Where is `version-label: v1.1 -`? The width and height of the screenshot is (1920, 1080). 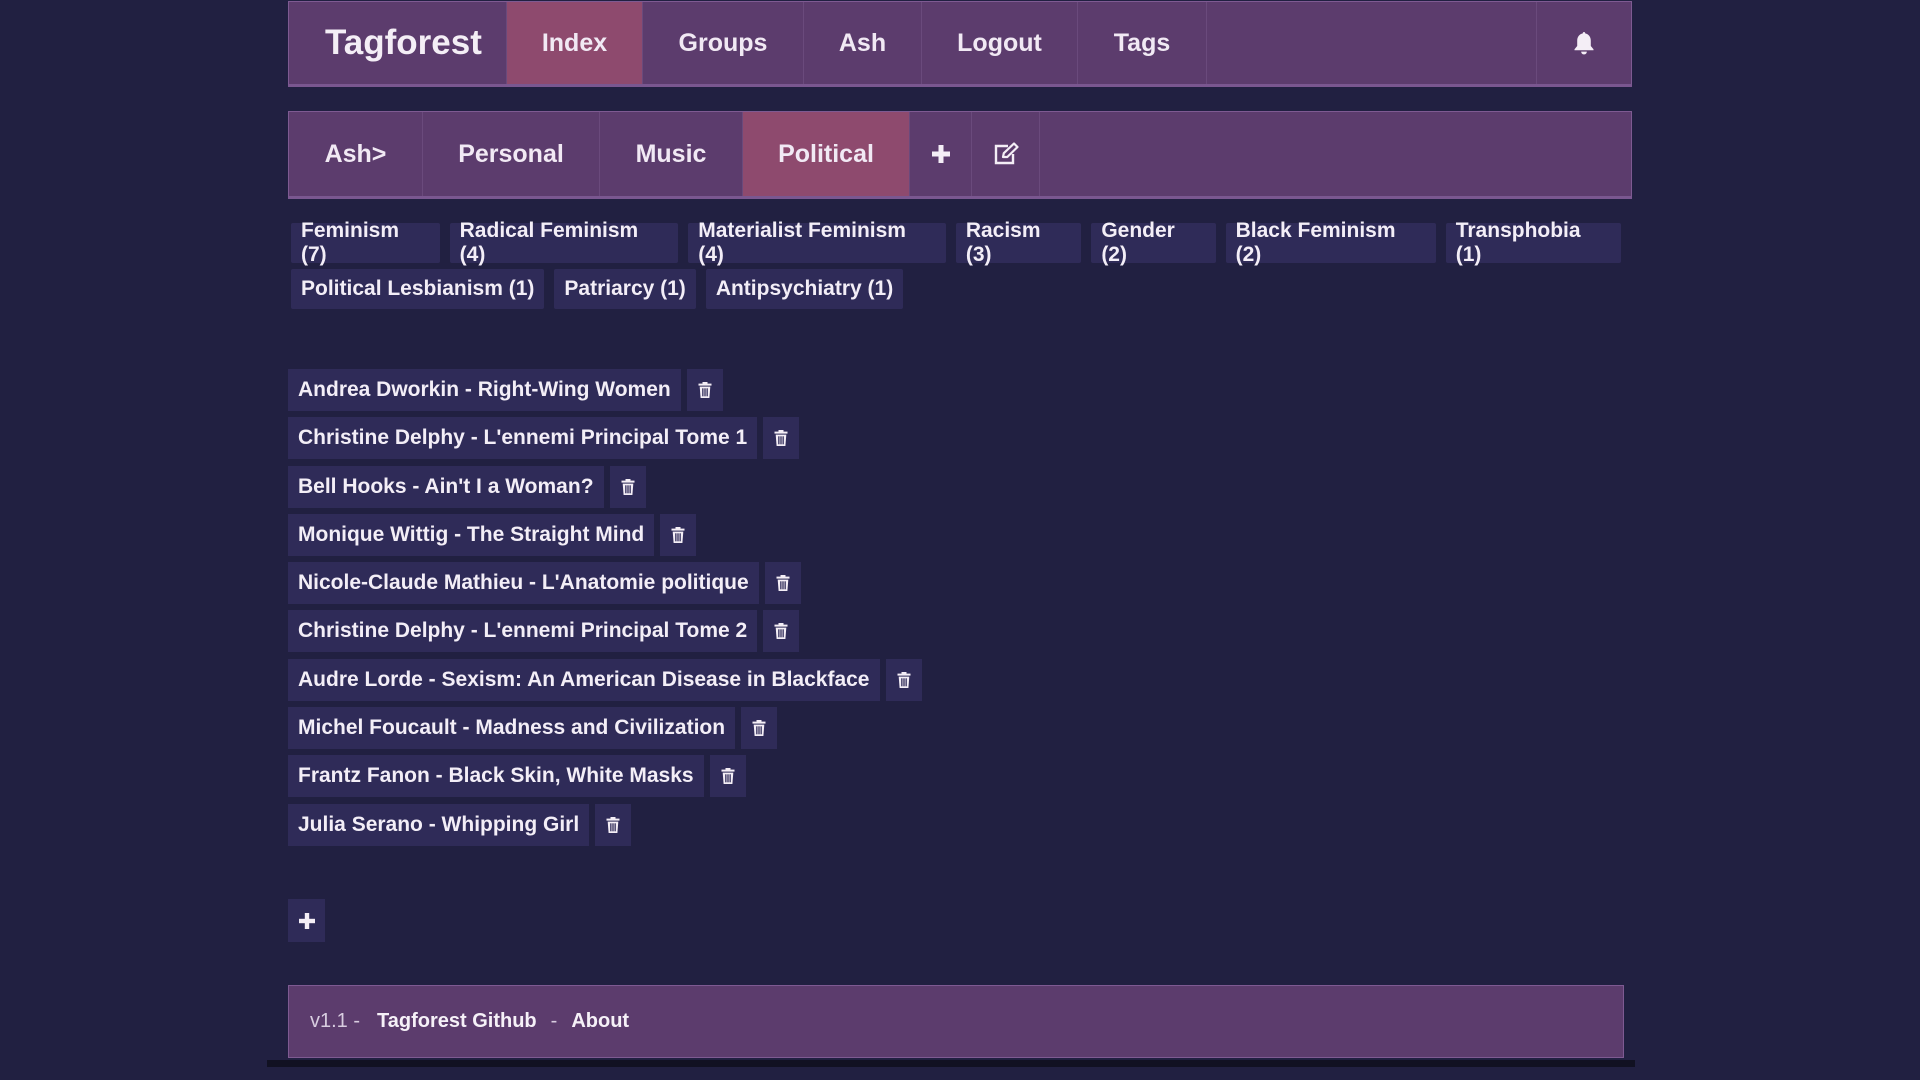
version-label: v1.1 - is located at coordinates (335, 1021).